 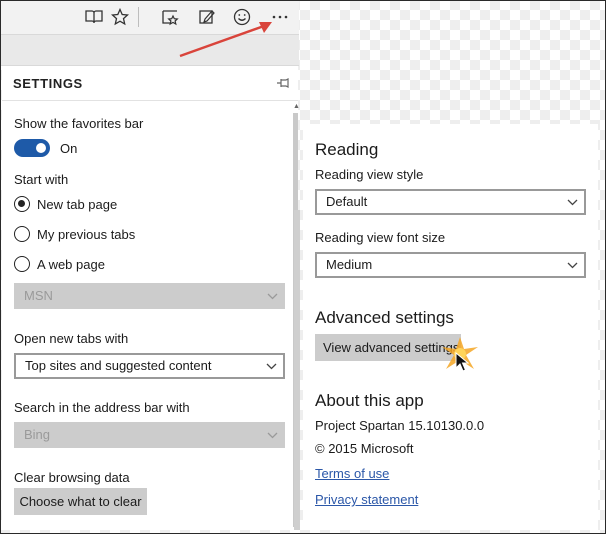 What do you see at coordinates (138, 17) in the screenshot?
I see `toolbar-separator` at bounding box center [138, 17].